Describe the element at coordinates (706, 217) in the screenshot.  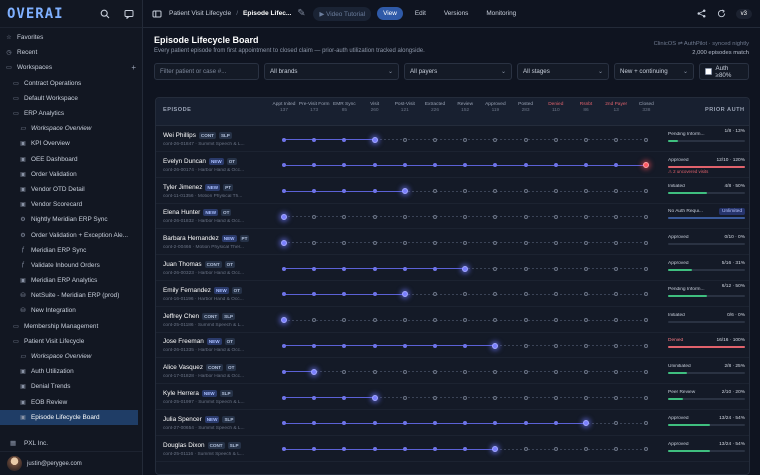
I see `prior-auth-cell: No Auth Requi... Unlimited` at that location.